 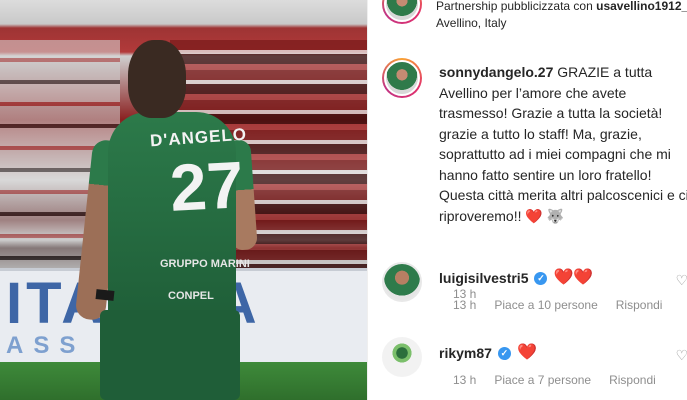 I want to click on player-head, so click(x=157, y=79).